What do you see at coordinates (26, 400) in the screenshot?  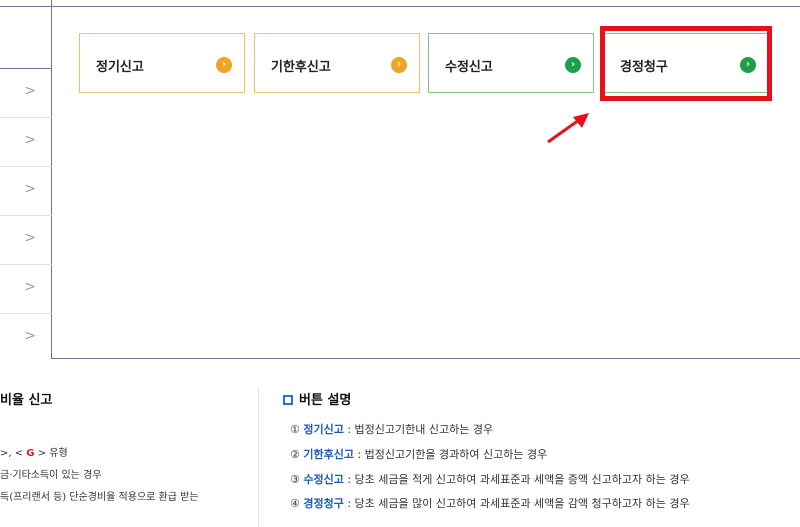 I see `left-section-title: 비율 신고` at bounding box center [26, 400].